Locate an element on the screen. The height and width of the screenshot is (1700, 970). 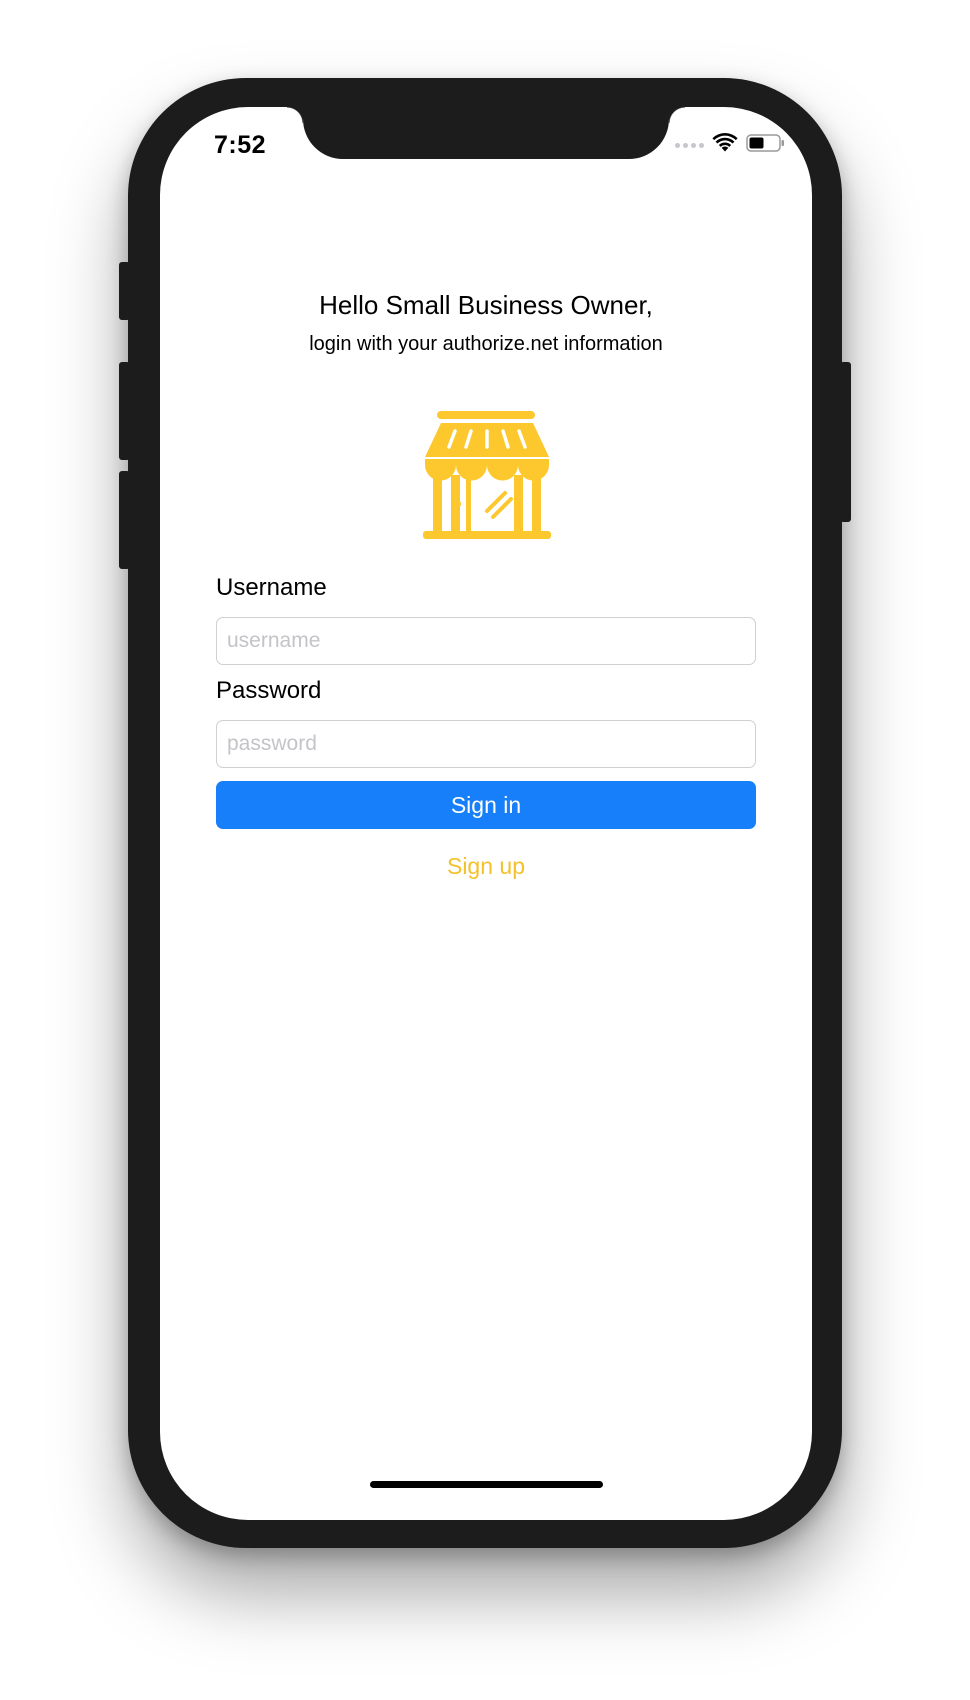
power-button is located at coordinates (845, 442).